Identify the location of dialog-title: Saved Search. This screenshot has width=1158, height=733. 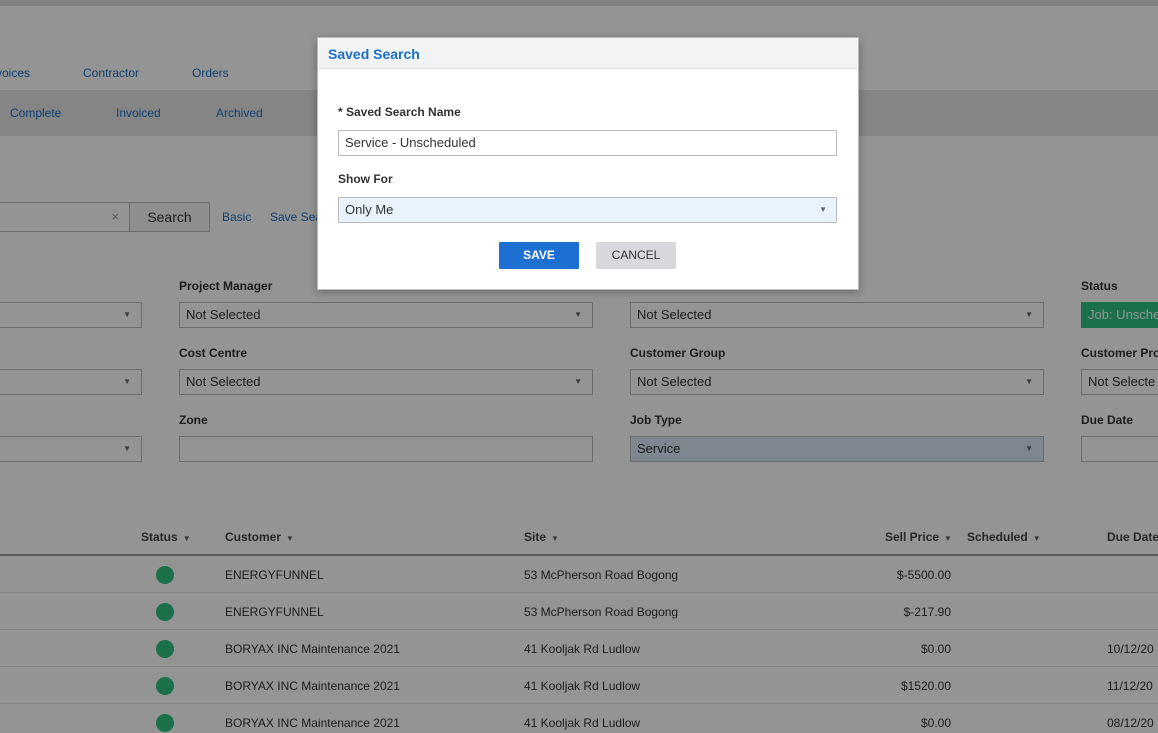
(588, 53).